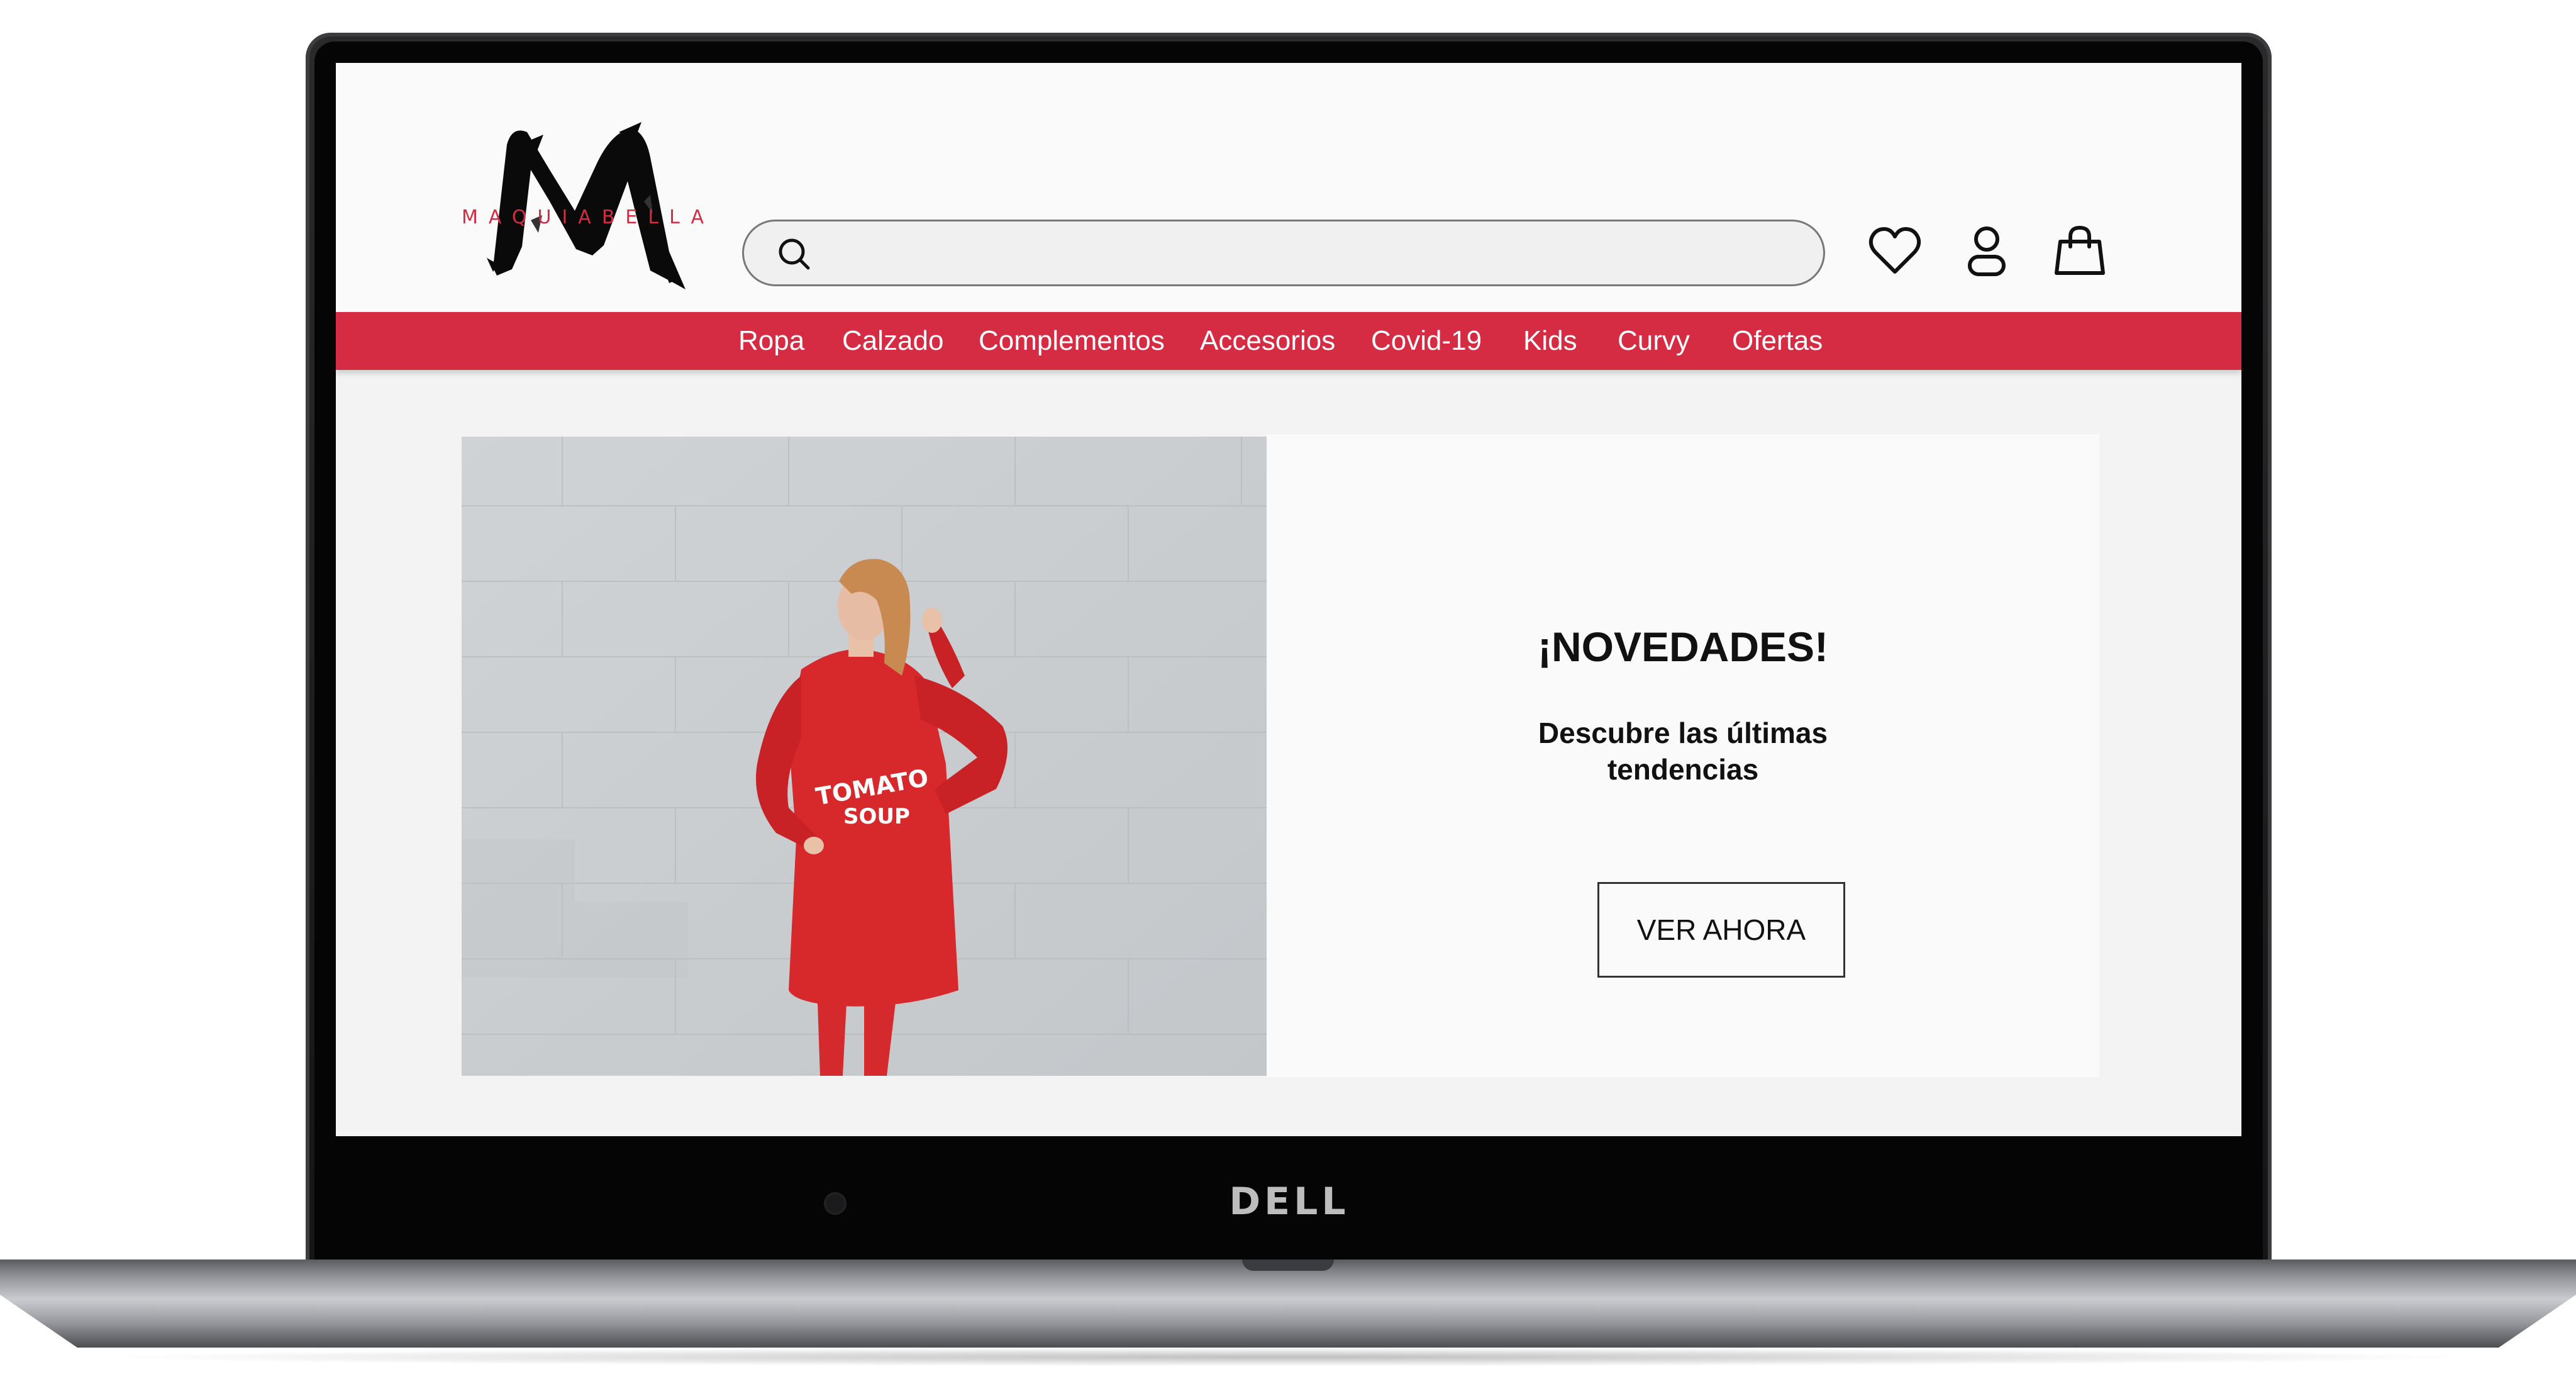 The image size is (2576, 1374). Describe the element at coordinates (771, 341) in the screenshot. I see `nav-item-ropa: Ropa` at that location.